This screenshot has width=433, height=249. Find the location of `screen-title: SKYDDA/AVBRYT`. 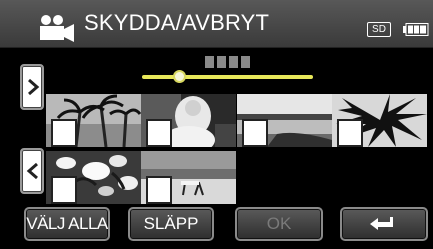

screen-title: SKYDDA/AVBRYT is located at coordinates (177, 22).